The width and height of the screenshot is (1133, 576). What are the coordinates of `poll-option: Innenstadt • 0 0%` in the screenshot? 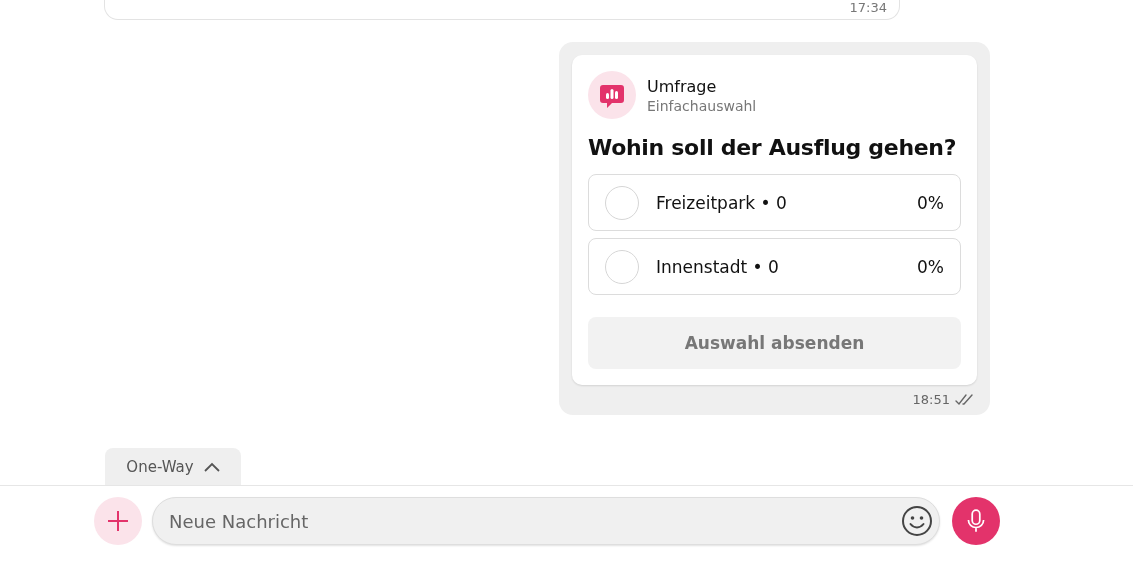 It's located at (774, 266).